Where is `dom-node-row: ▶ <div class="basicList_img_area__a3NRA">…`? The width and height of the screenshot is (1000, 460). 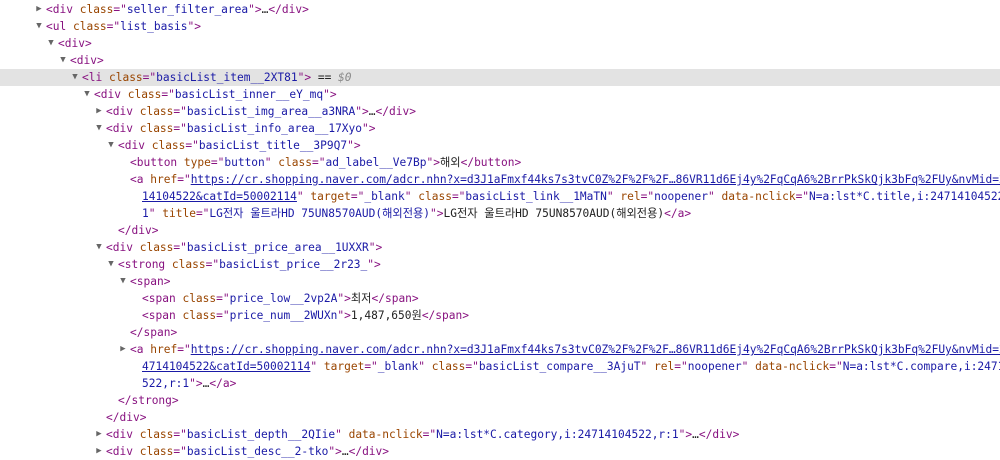 dom-node-row: ▶ <div class="basicList_img_area__a3NRA">… is located at coordinates (500, 111).